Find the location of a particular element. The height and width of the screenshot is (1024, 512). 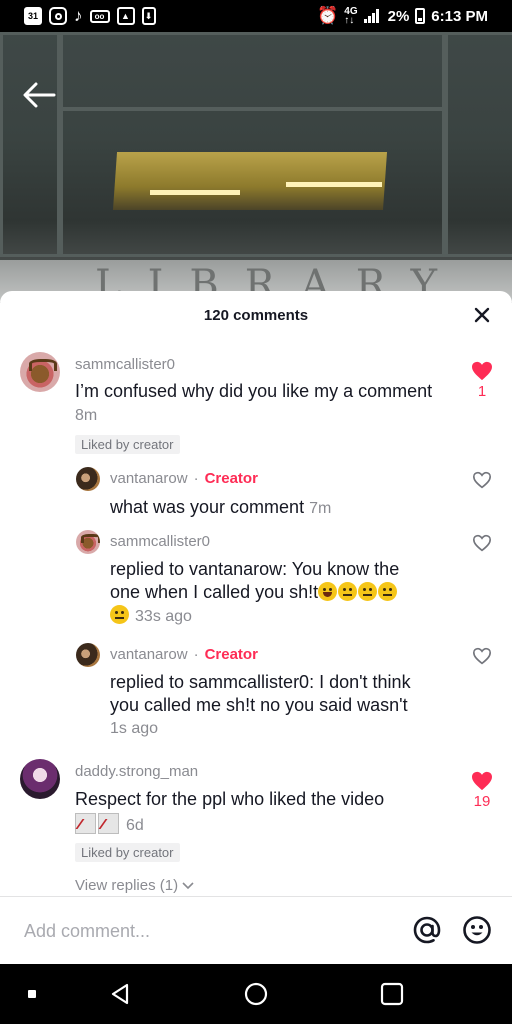

comment-time: 8m is located at coordinates (86, 415).